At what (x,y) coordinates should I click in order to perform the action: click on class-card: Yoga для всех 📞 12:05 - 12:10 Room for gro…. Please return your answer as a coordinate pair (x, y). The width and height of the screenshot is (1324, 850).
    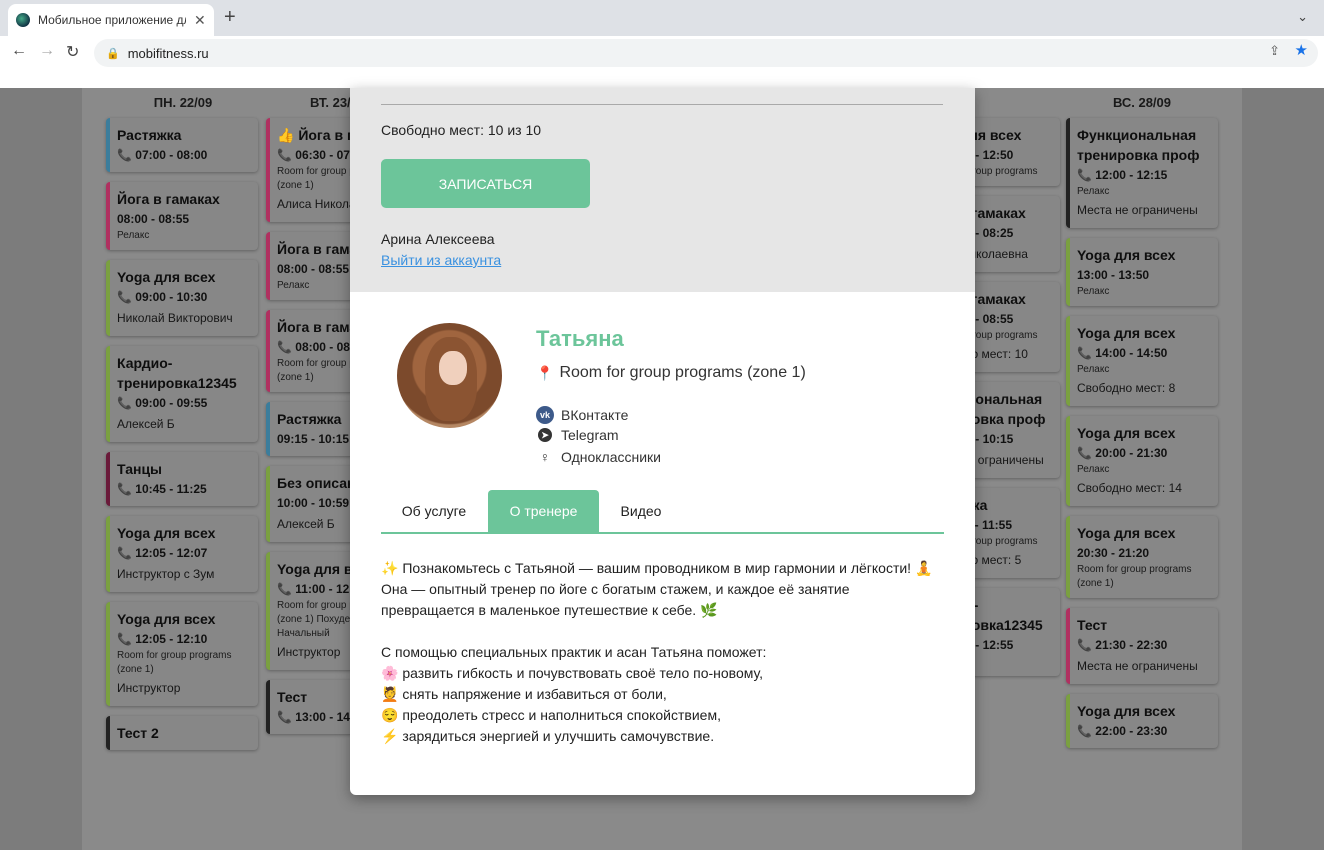
    Looking at the image, I should click on (182, 654).